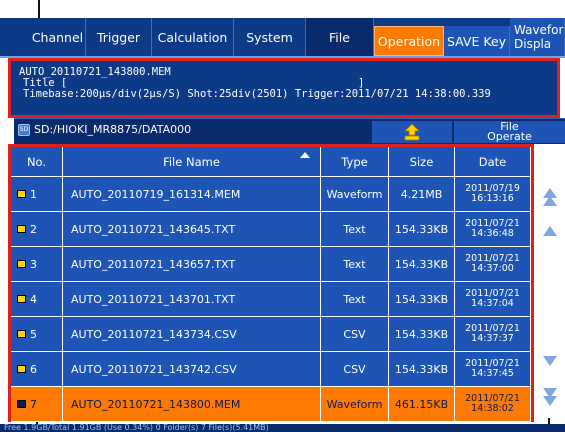 The image size is (565, 432). What do you see at coordinates (550, 197) in the screenshot?
I see `scroll-top-button` at bounding box center [550, 197].